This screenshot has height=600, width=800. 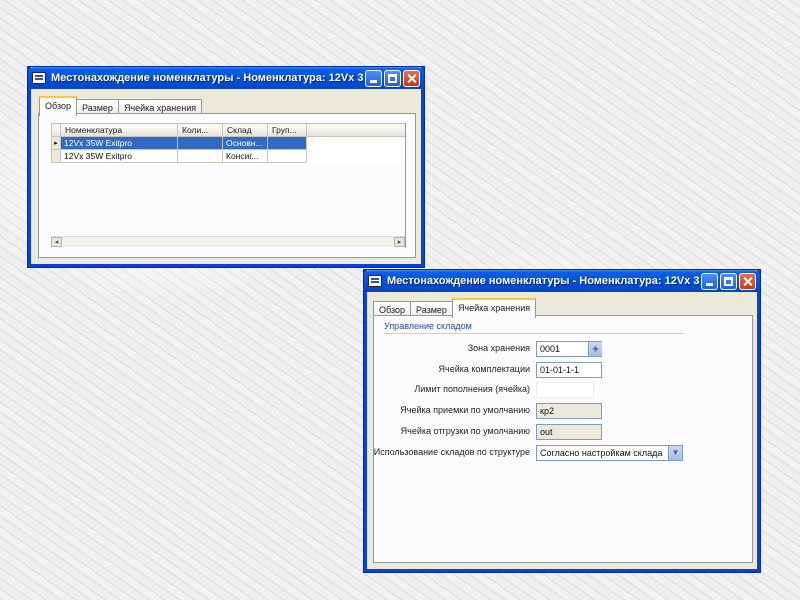 I want to click on label-picking-cell: Ячейка комплектации, so click(x=484, y=369).